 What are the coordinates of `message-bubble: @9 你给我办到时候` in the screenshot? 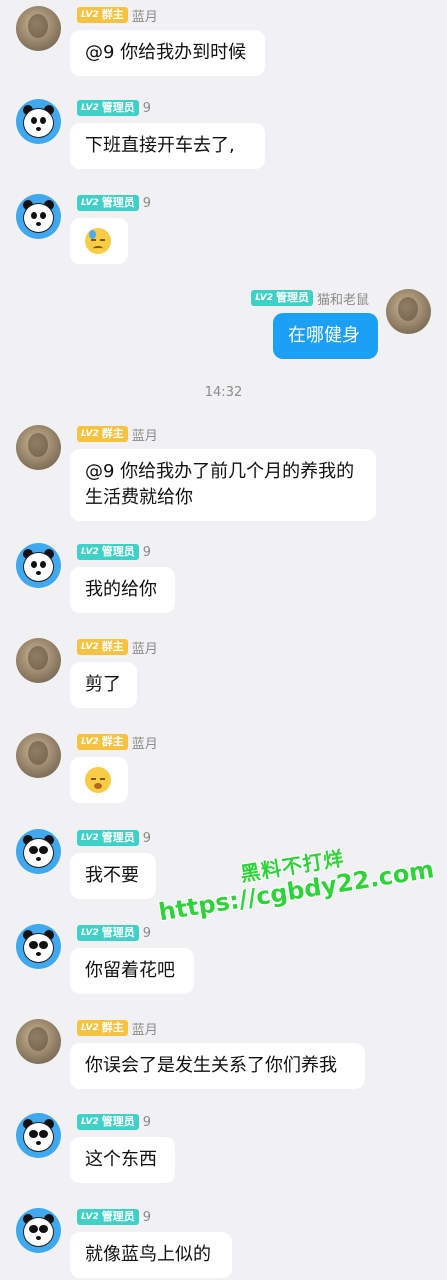 It's located at (167, 53).